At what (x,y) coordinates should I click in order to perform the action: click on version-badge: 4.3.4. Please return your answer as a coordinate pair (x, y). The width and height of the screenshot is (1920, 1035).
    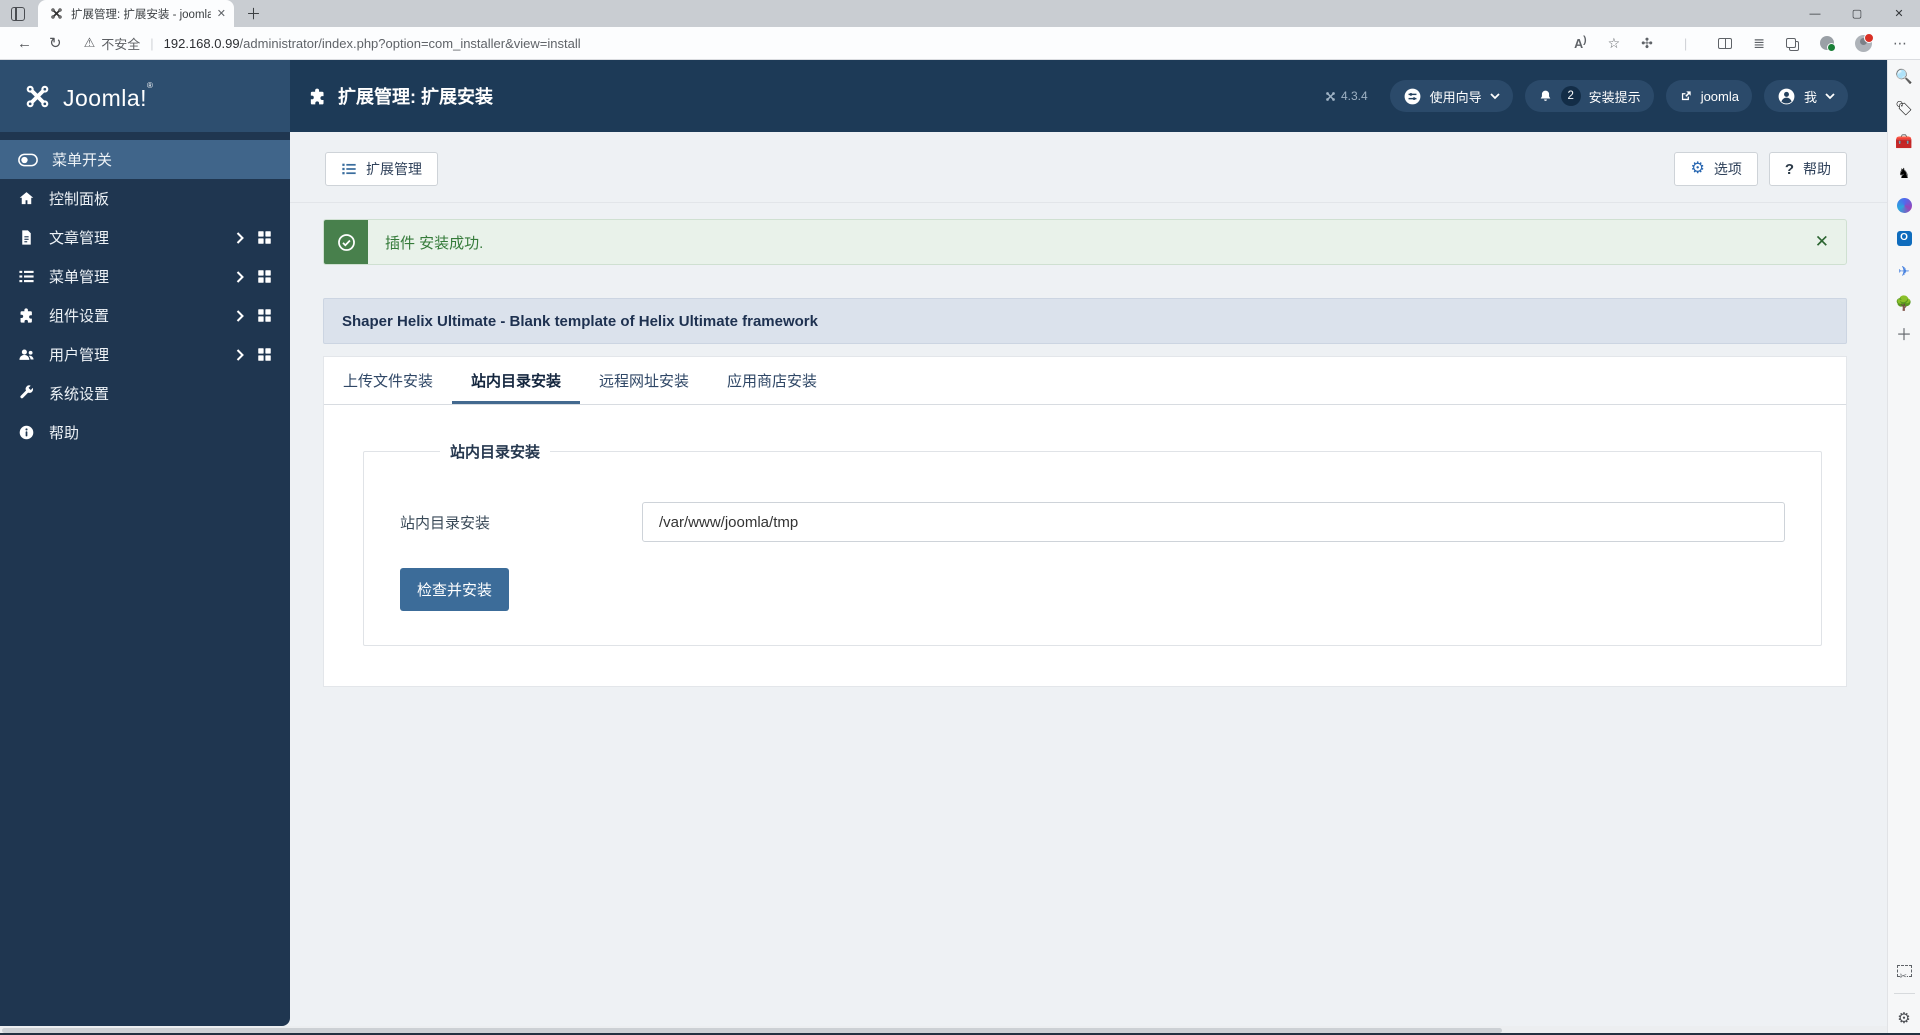
    Looking at the image, I should click on (1346, 96).